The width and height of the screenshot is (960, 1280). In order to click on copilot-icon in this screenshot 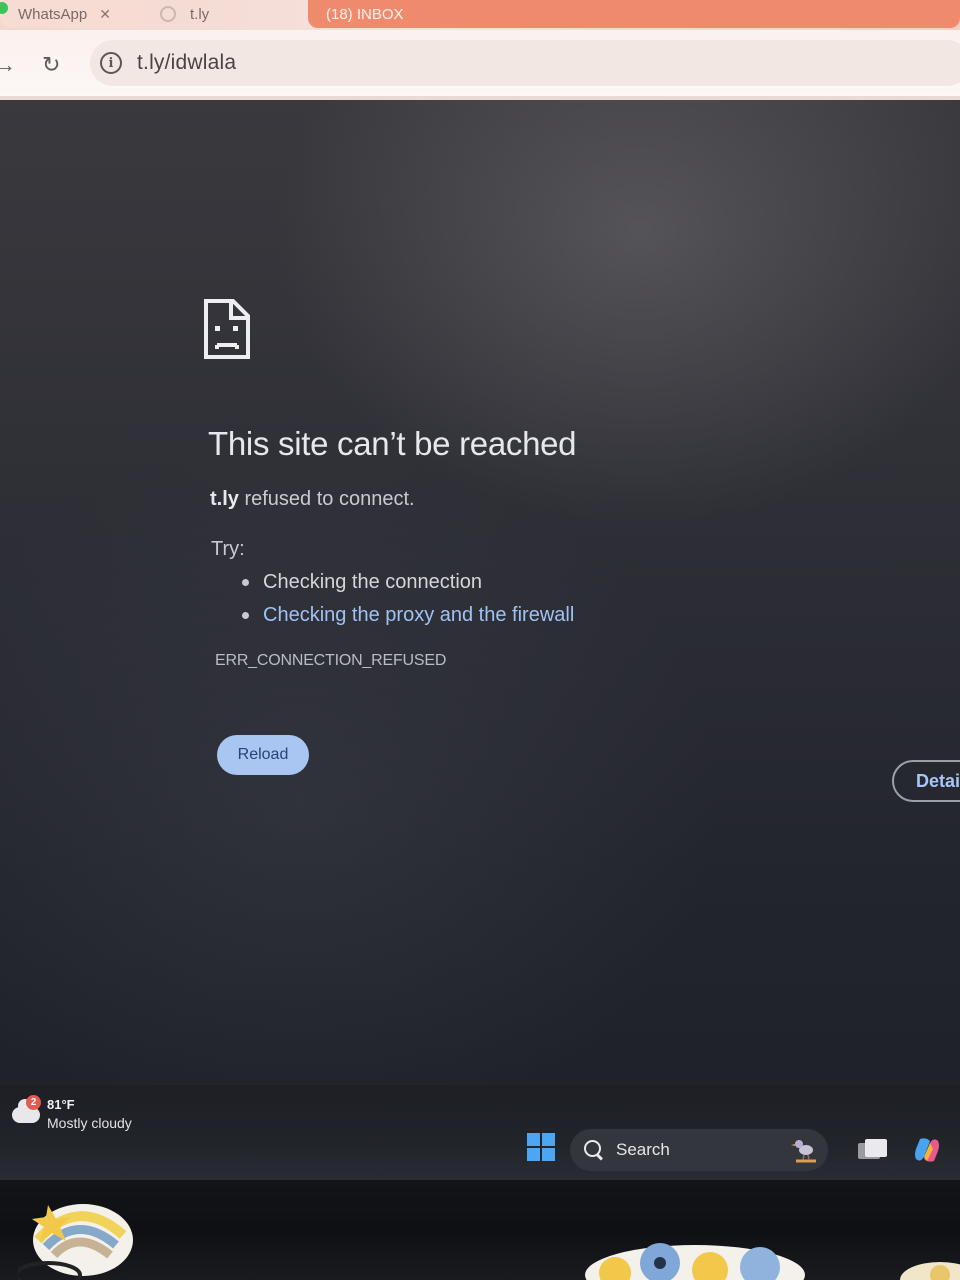, I will do `click(927, 1150)`.